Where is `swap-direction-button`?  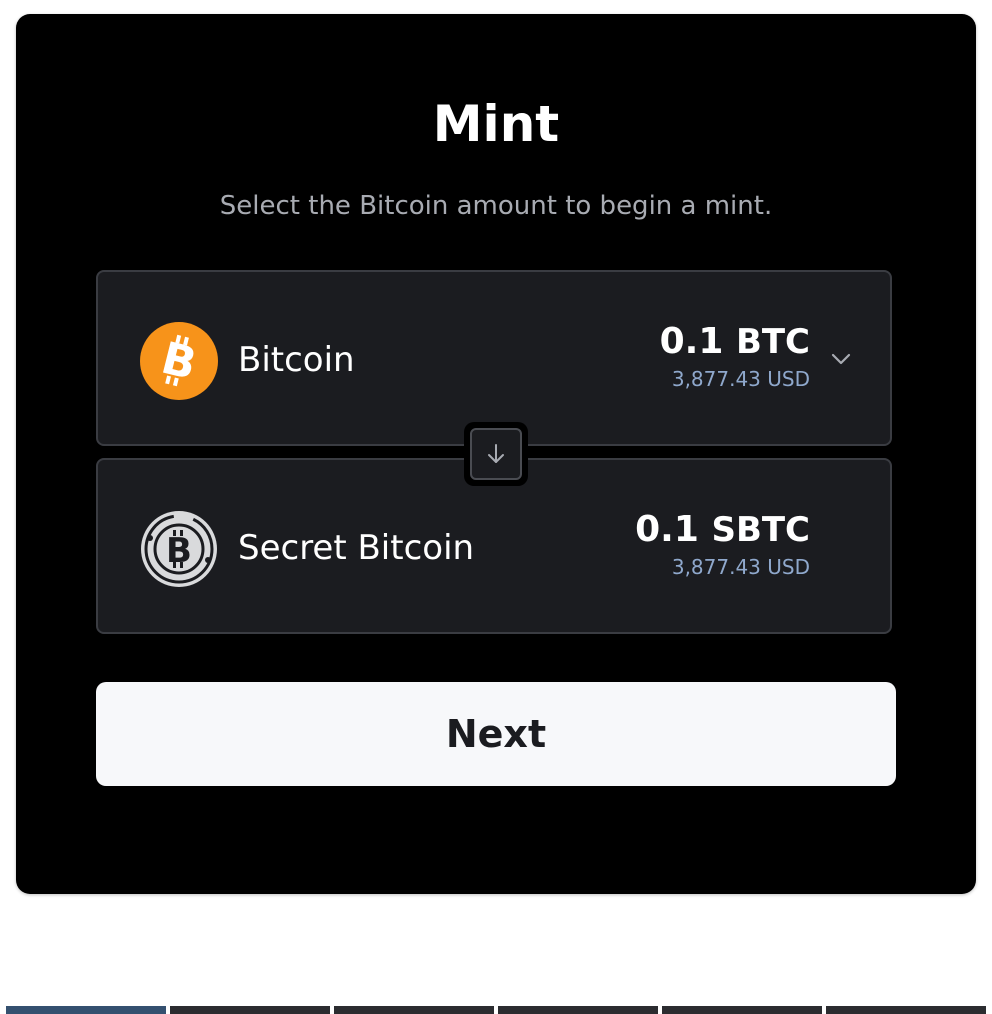 swap-direction-button is located at coordinates (496, 454).